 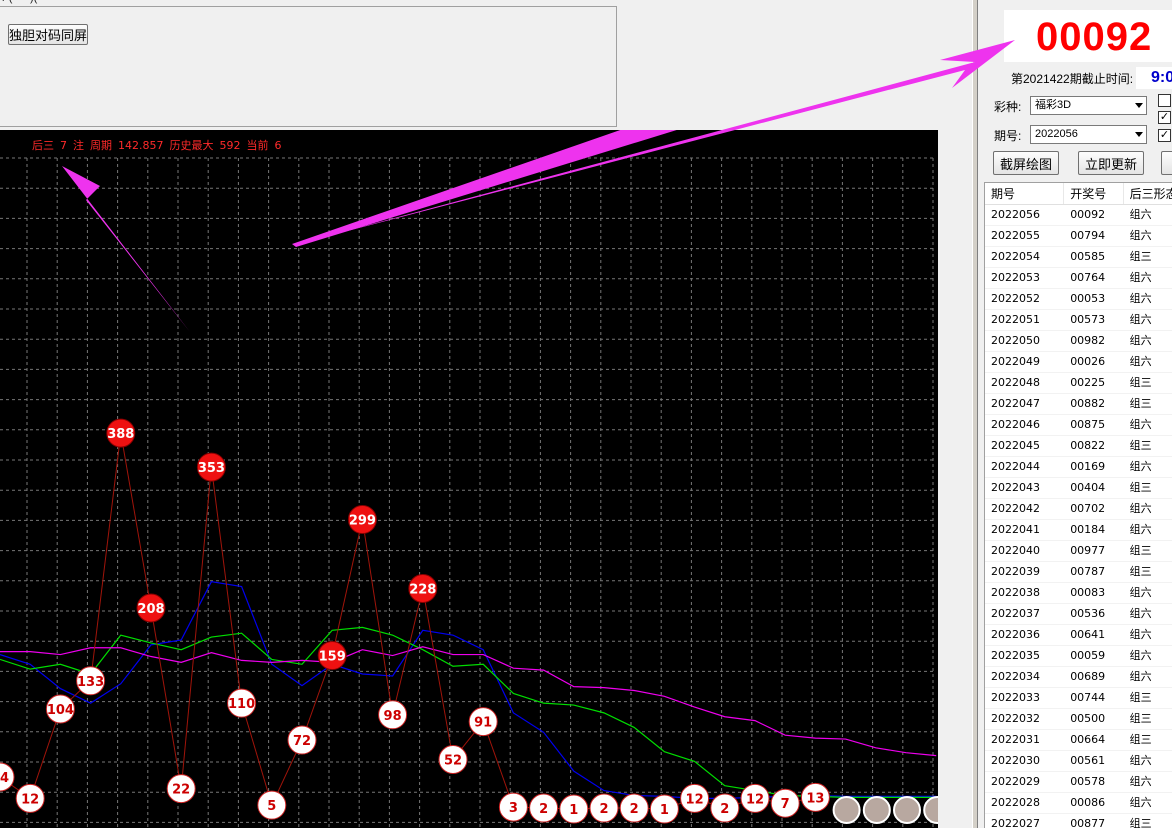 I want to click on table-row: 2022053 00764 组六, so click(x=1078, y=278).